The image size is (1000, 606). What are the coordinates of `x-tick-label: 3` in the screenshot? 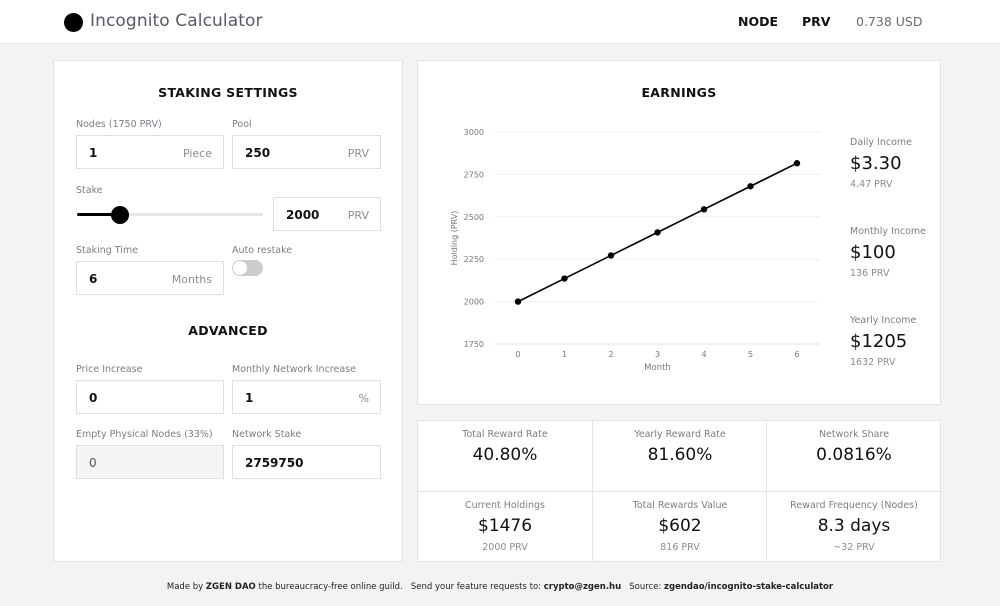 It's located at (657, 354).